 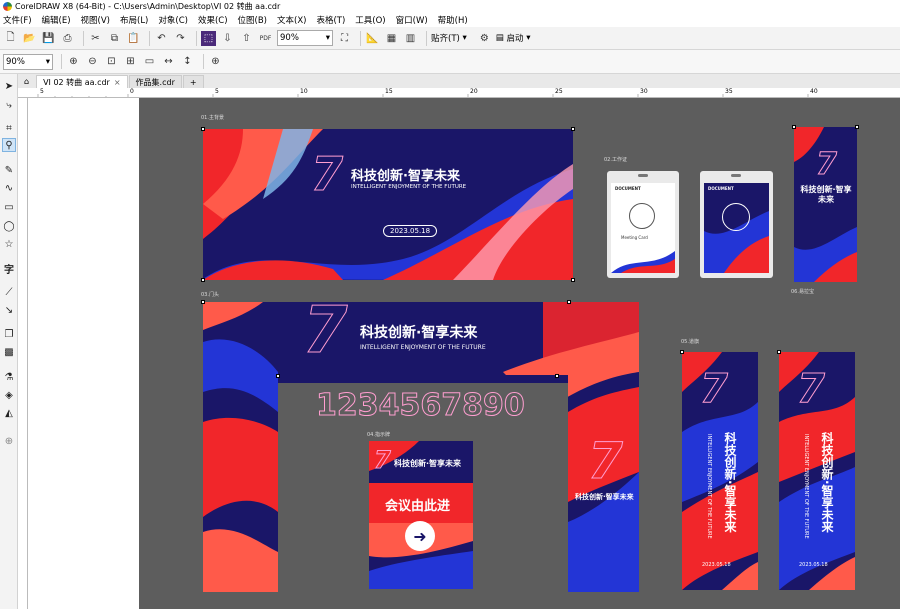 What do you see at coordinates (180, 38) in the screenshot?
I see `redo-icon: ↷` at bounding box center [180, 38].